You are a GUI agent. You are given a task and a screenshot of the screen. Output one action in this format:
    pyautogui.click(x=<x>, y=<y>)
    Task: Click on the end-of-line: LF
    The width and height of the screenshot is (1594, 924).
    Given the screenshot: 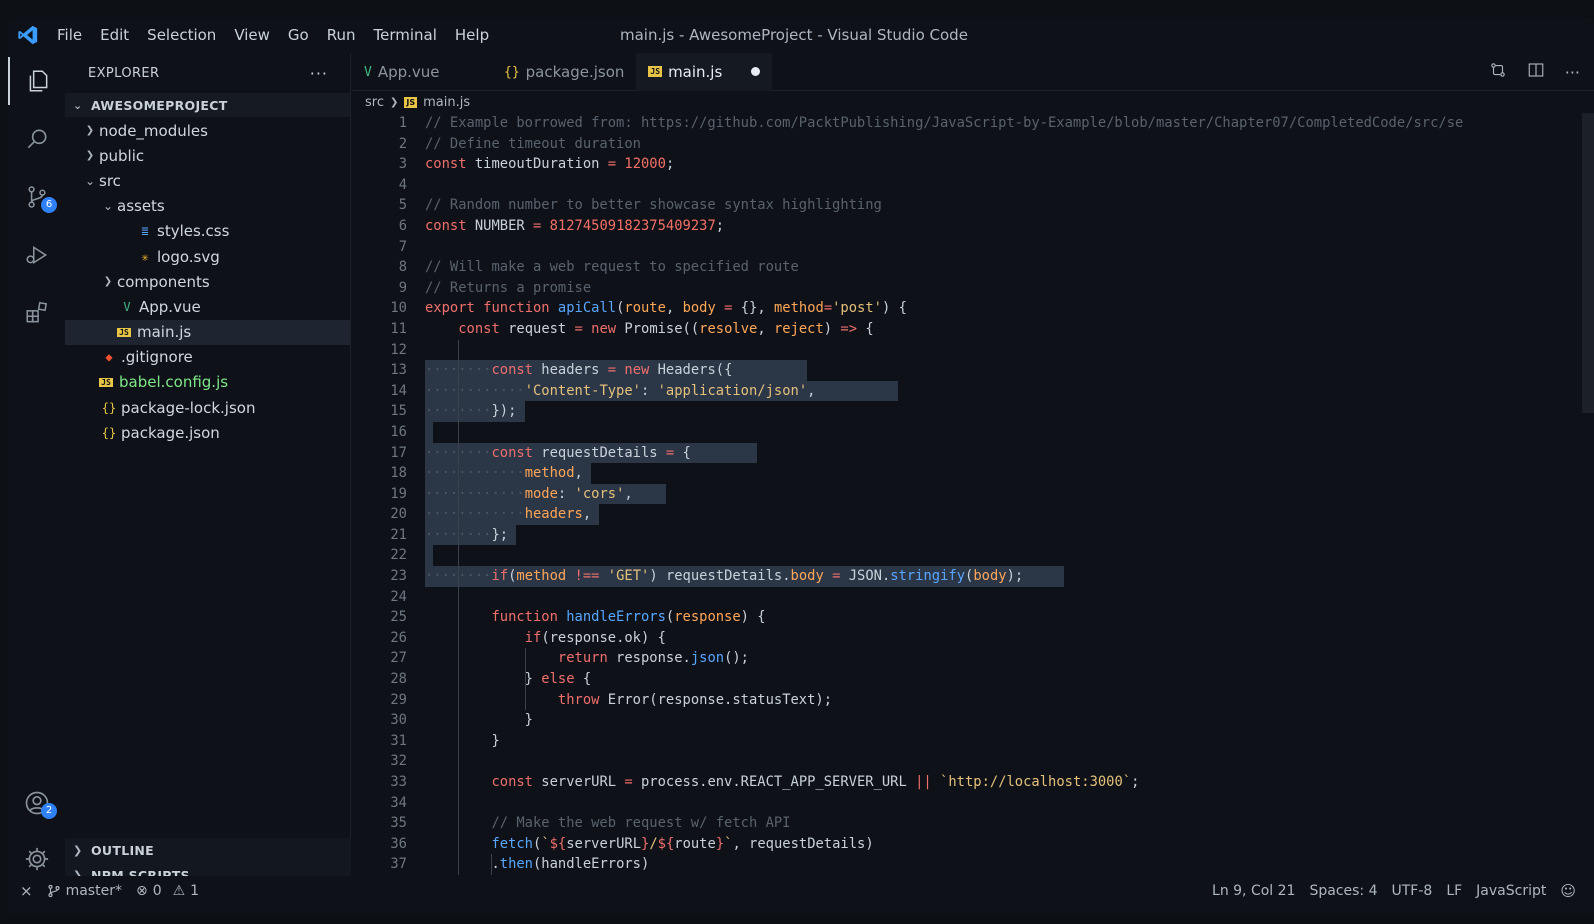 What is the action you would take?
    pyautogui.click(x=1454, y=891)
    